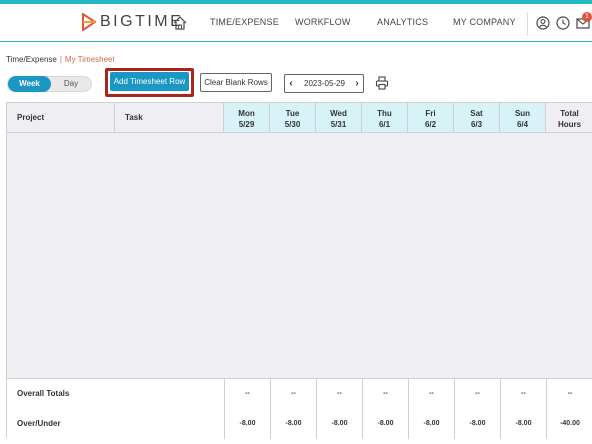 Image resolution: width=592 pixels, height=444 pixels. I want to click on col-day-header: Sat 6/3, so click(477, 117).